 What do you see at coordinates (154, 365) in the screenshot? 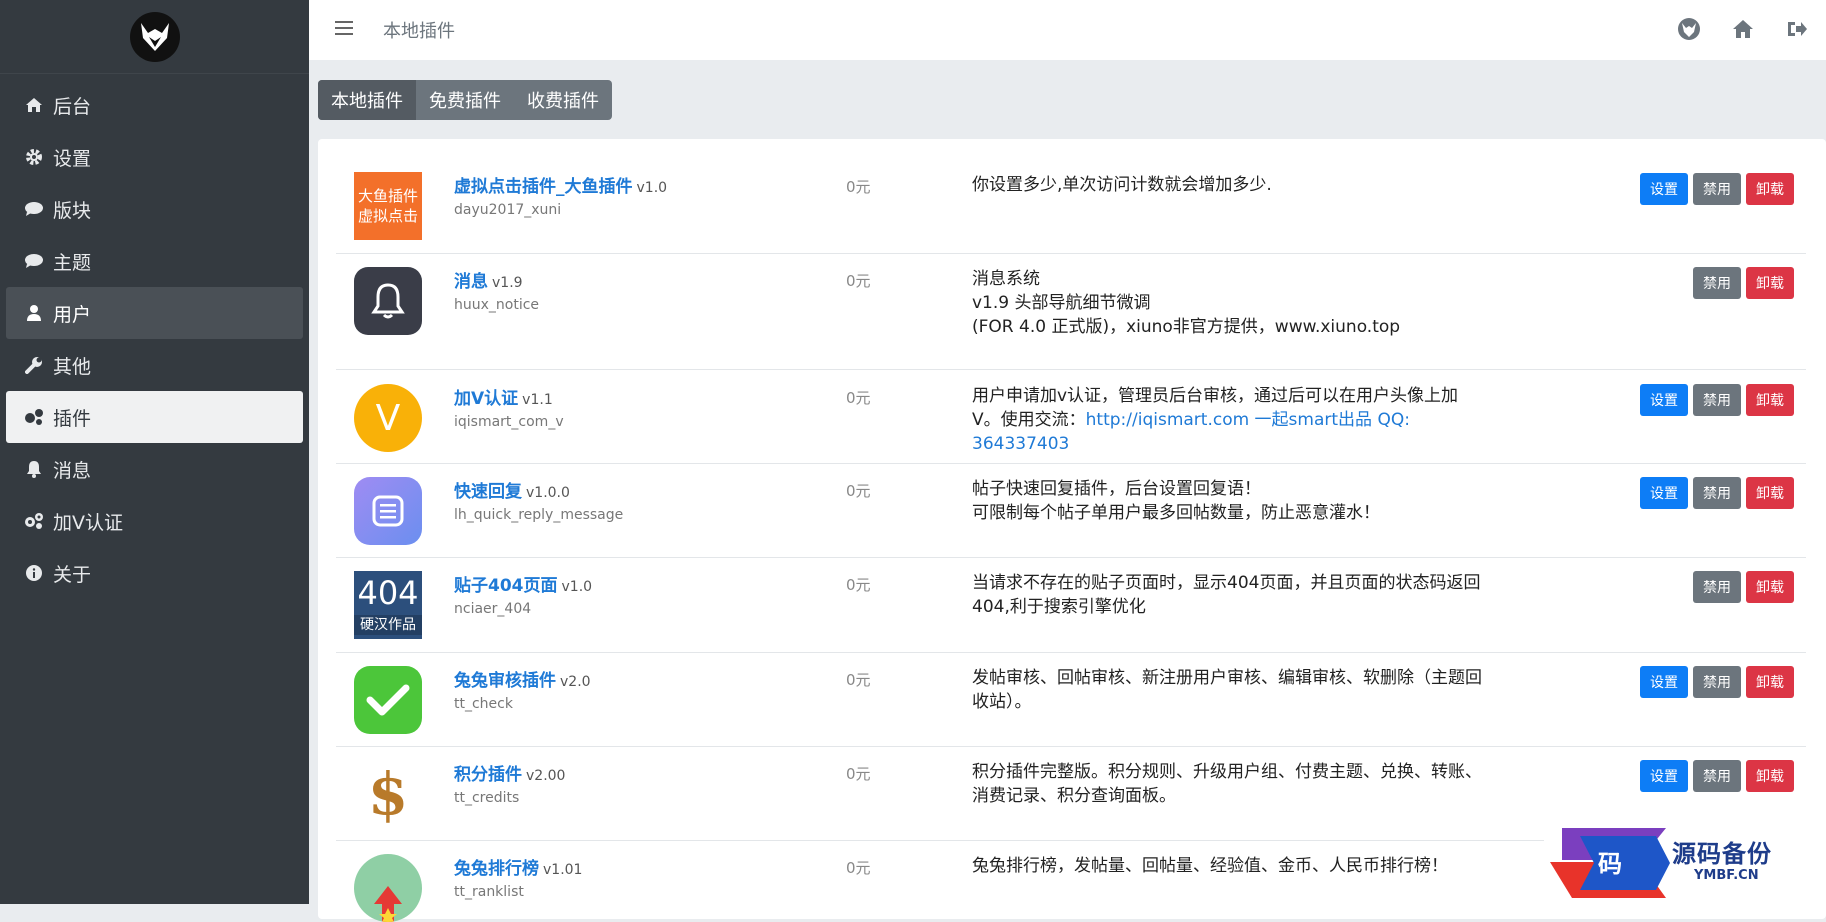
I see `sidebar-item-other: 其他` at bounding box center [154, 365].